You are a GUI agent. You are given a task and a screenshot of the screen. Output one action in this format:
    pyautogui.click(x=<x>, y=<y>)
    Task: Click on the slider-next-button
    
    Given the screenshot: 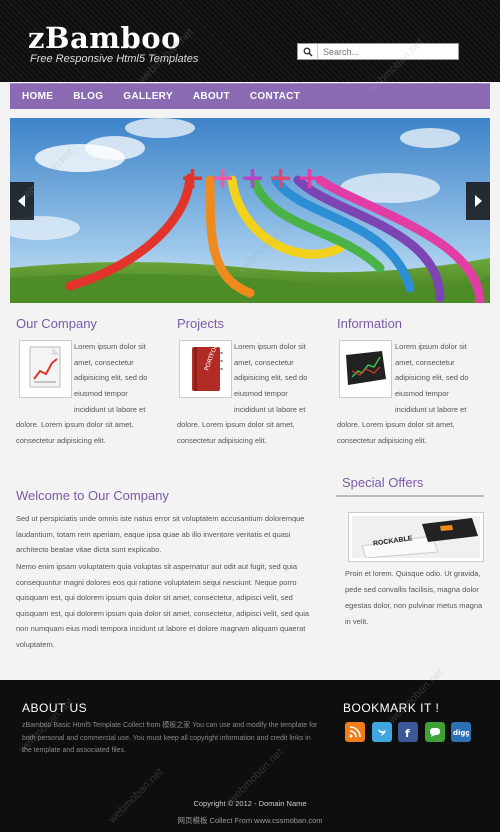 What is the action you would take?
    pyautogui.click(x=478, y=201)
    